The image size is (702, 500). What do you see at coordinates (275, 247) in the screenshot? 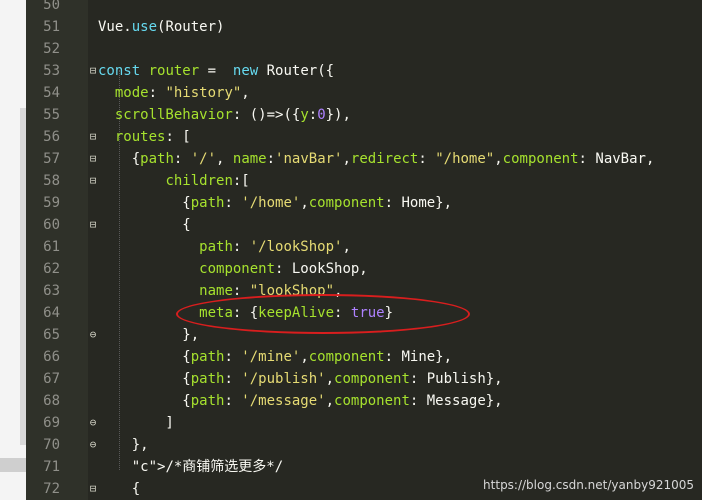
I see `code-text: path: '/lookShop',` at bounding box center [275, 247].